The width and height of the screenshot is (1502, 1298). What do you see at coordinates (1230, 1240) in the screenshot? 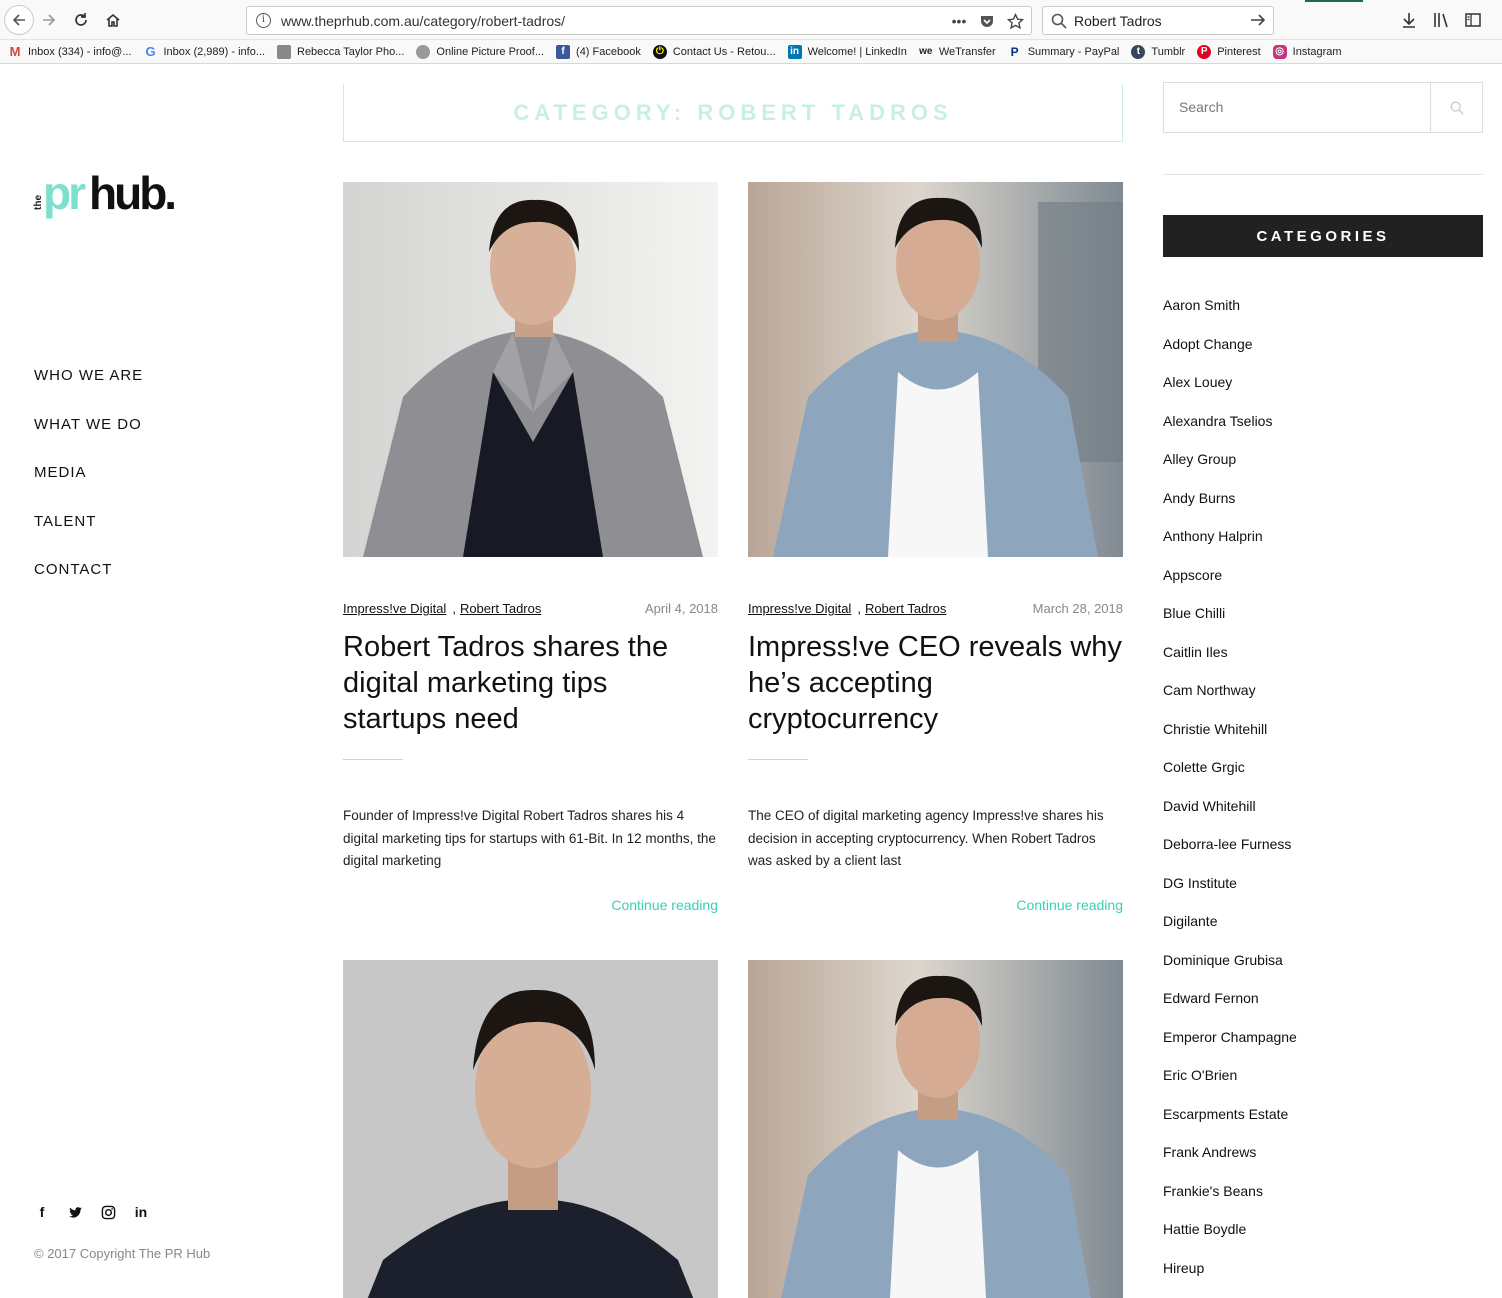
I see `category-link: Hattie Boydle` at bounding box center [1230, 1240].